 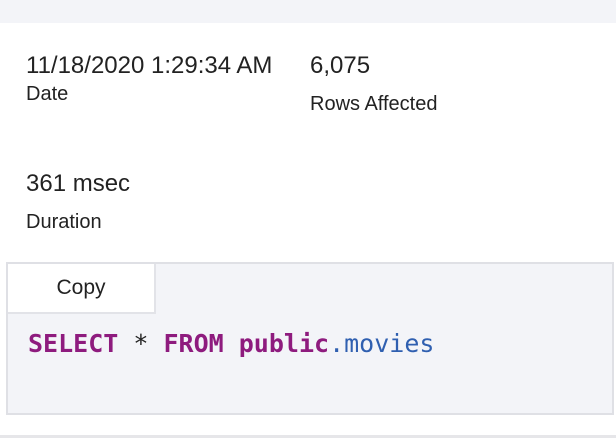 I want to click on rows-affected-stat: 6,075 Rows Affected, so click(x=373, y=85).